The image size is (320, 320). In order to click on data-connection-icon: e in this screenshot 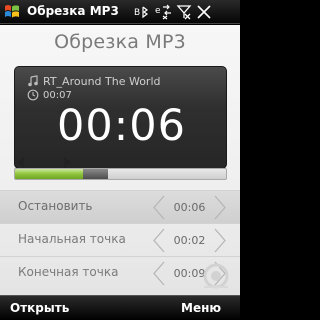, I will do `click(163, 12)`.